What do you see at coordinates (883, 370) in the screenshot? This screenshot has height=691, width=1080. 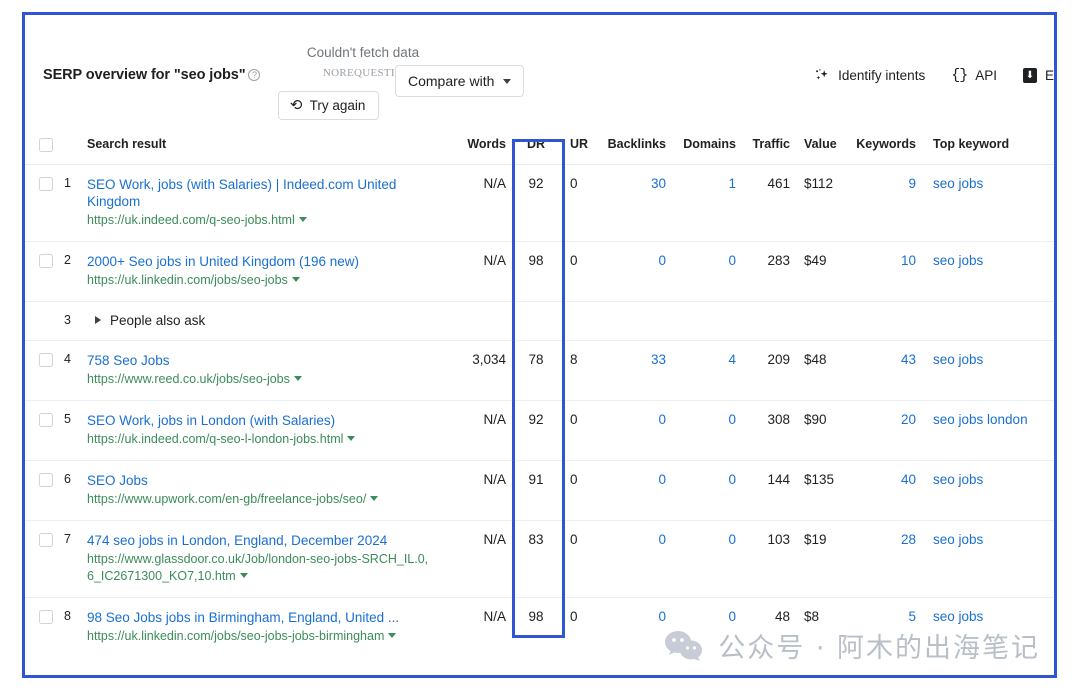 I see `cell-keywords: 43` at bounding box center [883, 370].